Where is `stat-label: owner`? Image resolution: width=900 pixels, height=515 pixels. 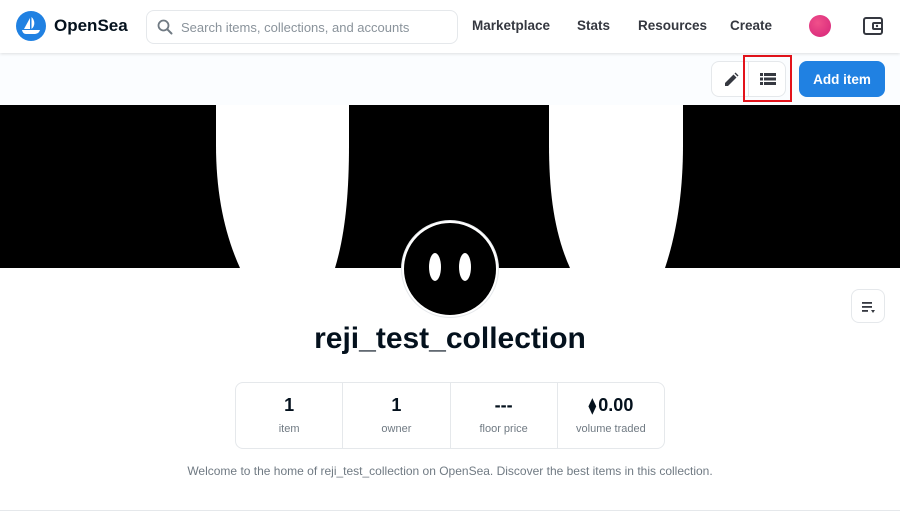
stat-label: owner is located at coordinates (396, 429).